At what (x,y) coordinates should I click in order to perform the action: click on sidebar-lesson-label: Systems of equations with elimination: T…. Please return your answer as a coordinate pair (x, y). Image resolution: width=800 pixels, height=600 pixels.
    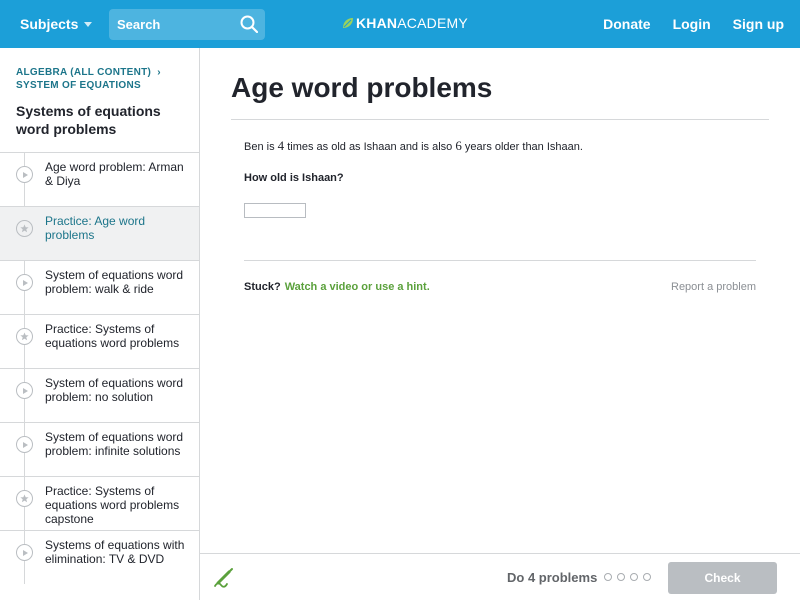
    Looking at the image, I should click on (115, 552).